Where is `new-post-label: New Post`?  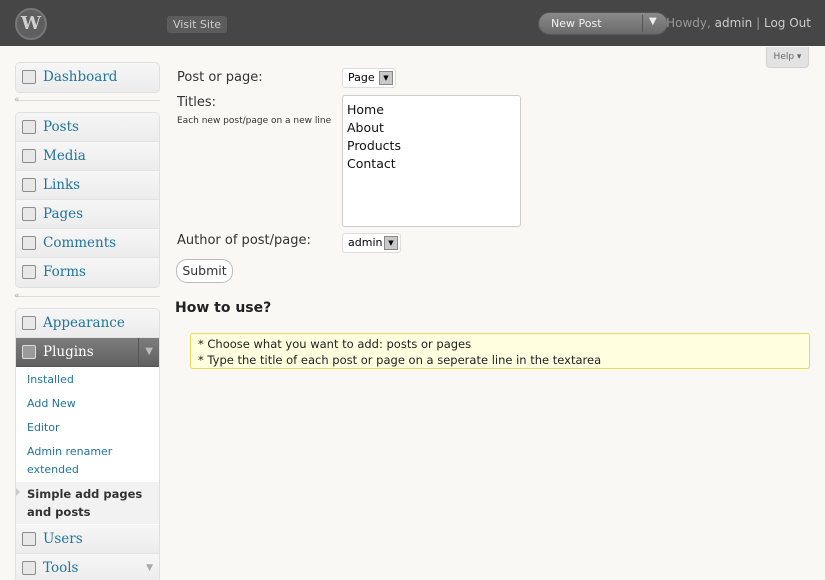 new-post-label: New Post is located at coordinates (576, 23).